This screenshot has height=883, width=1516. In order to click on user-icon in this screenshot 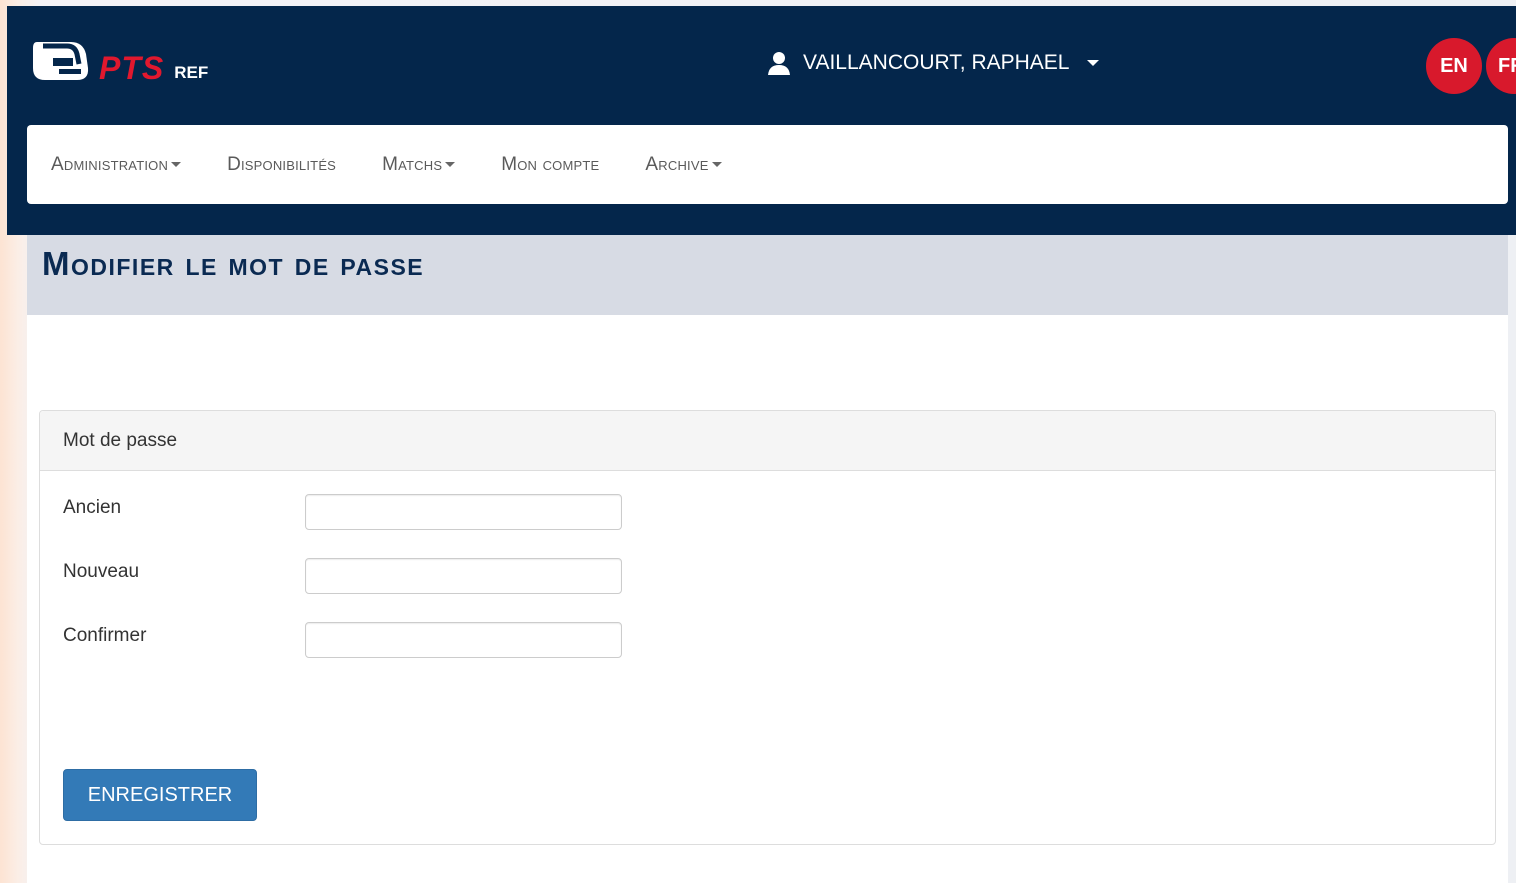, I will do `click(779, 63)`.